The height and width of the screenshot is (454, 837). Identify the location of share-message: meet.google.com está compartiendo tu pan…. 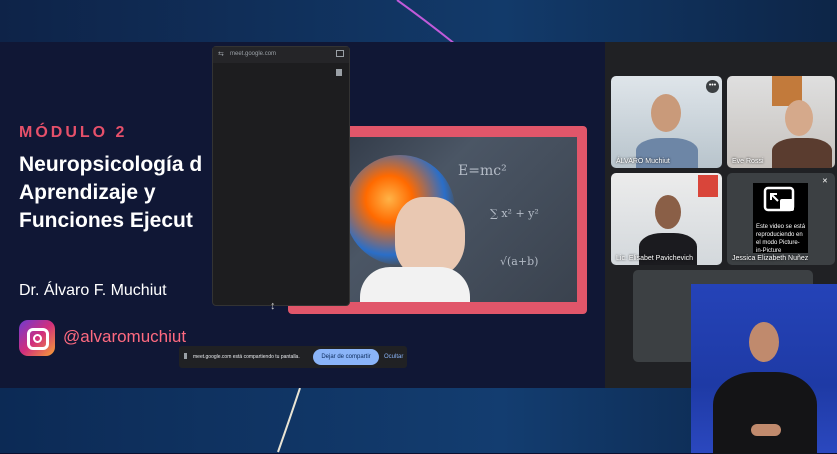
(246, 357).